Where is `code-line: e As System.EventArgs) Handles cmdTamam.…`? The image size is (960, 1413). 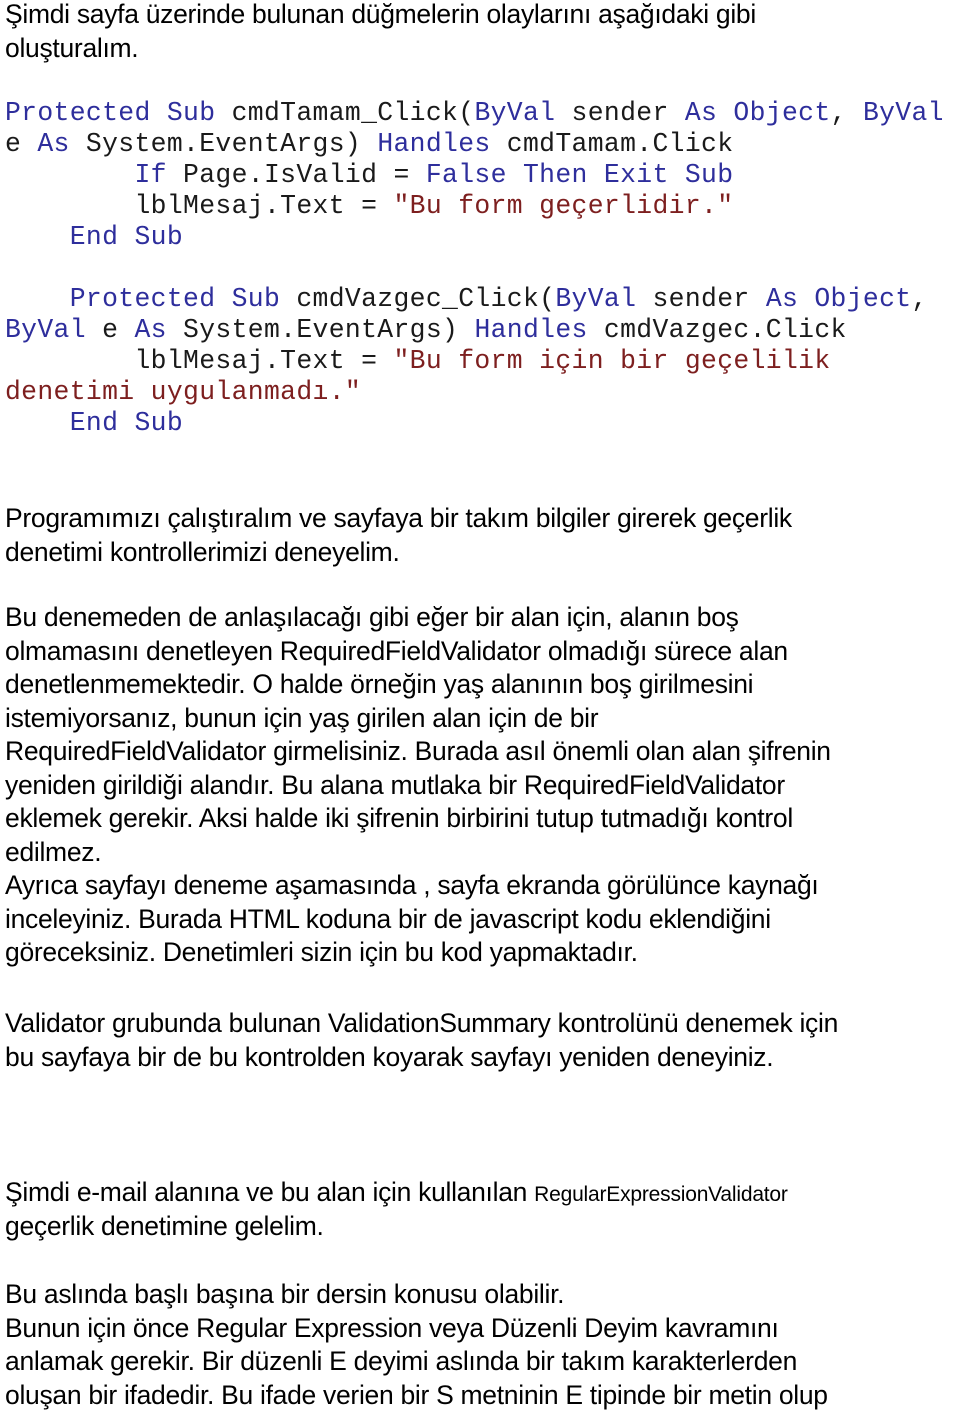
code-line: e As System.EventArgs) Handles cmdTamam.… is located at coordinates (474, 144).